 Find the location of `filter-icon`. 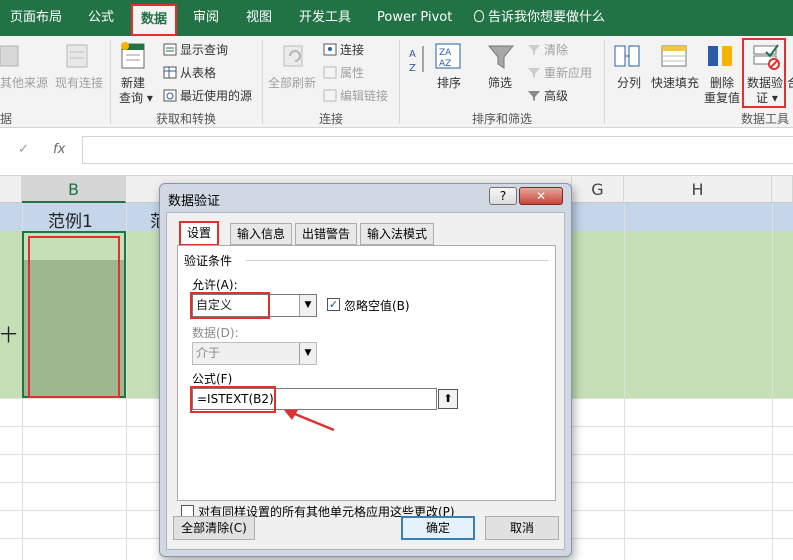

filter-icon is located at coordinates (501, 57).